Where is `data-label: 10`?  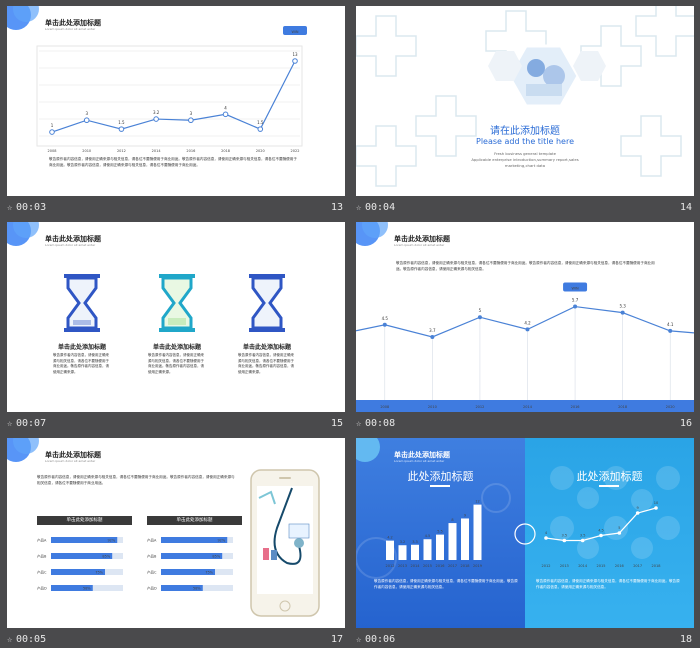
data-label: 10 is located at coordinates (656, 503).